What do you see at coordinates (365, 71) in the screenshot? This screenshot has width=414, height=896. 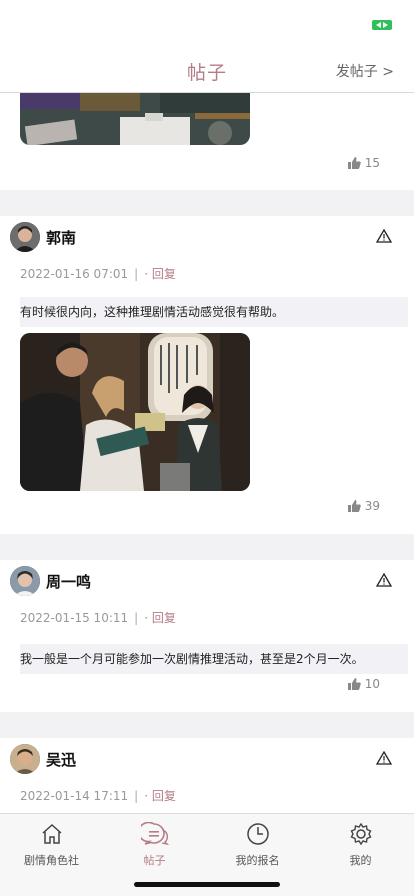 I see `new-post-button: 发帖子 >` at bounding box center [365, 71].